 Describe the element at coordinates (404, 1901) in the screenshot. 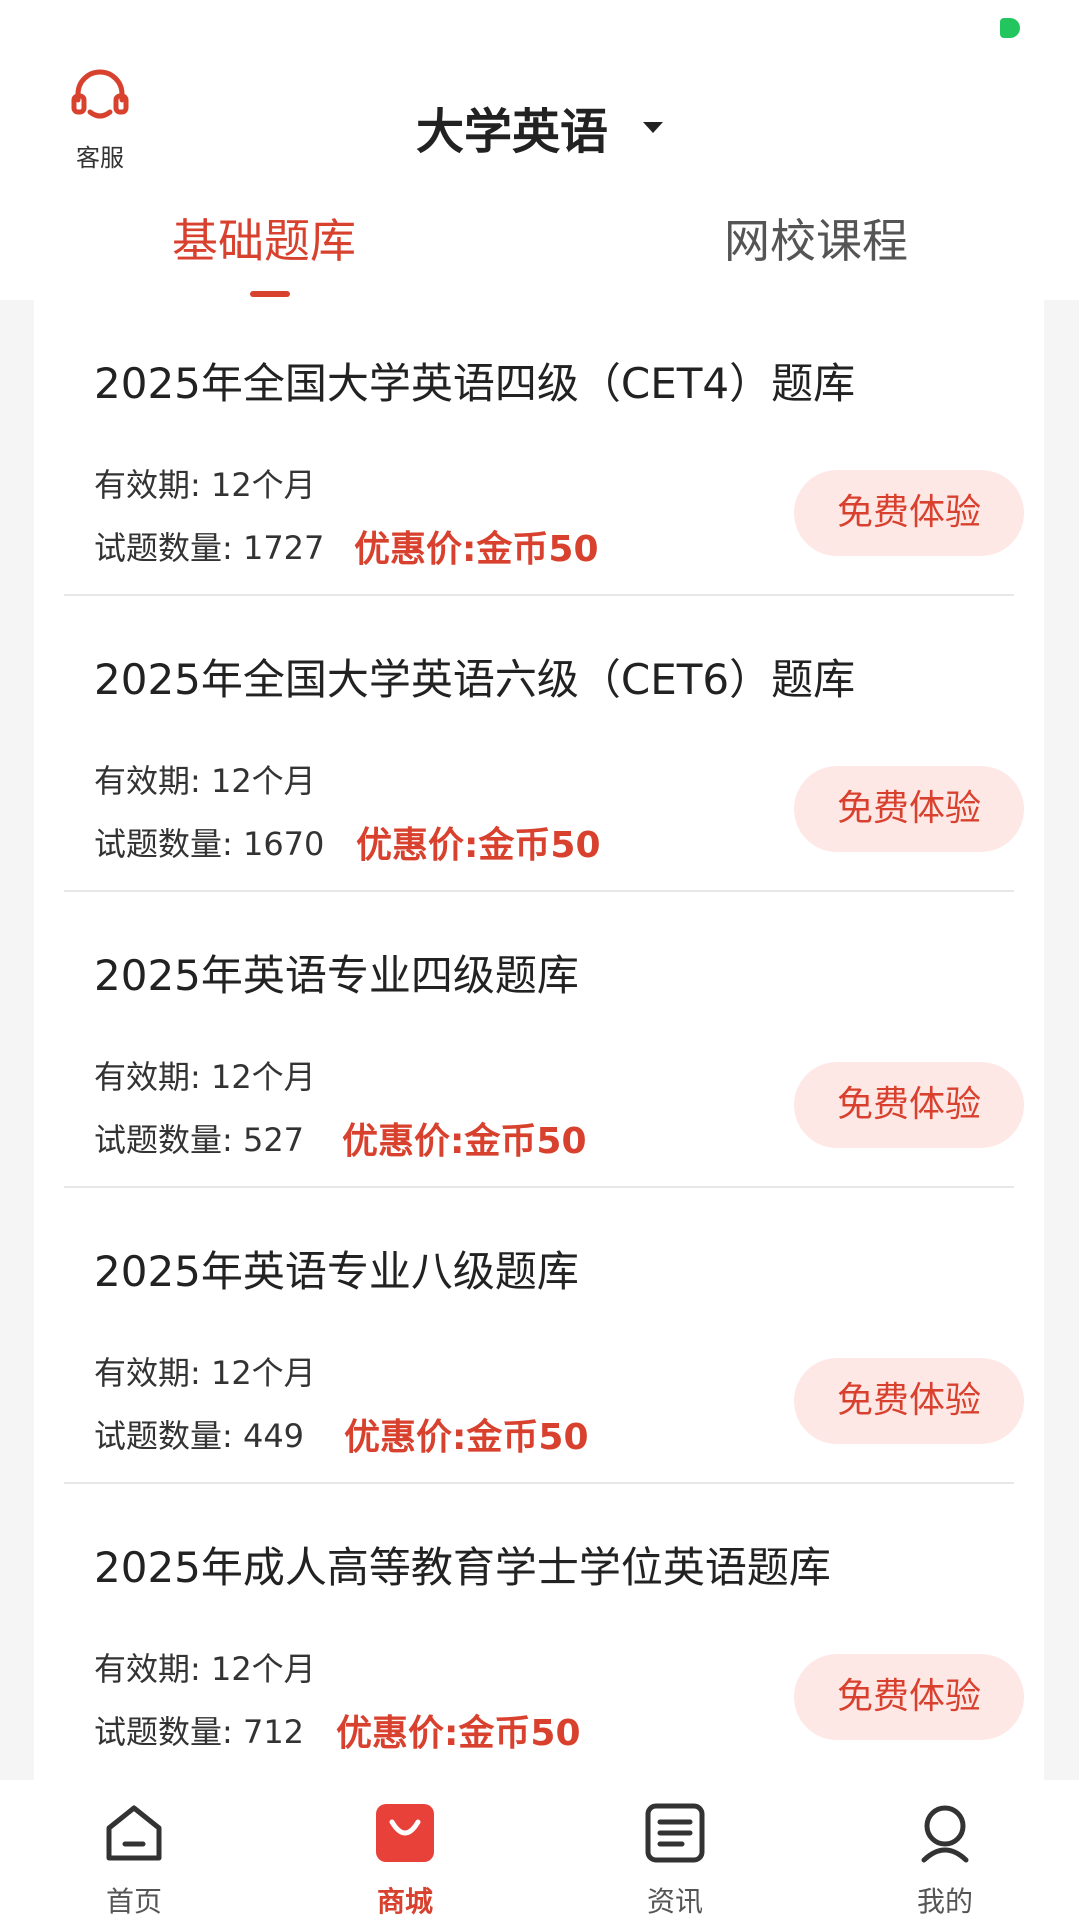

I see `nav-label-shop: 商城` at that location.